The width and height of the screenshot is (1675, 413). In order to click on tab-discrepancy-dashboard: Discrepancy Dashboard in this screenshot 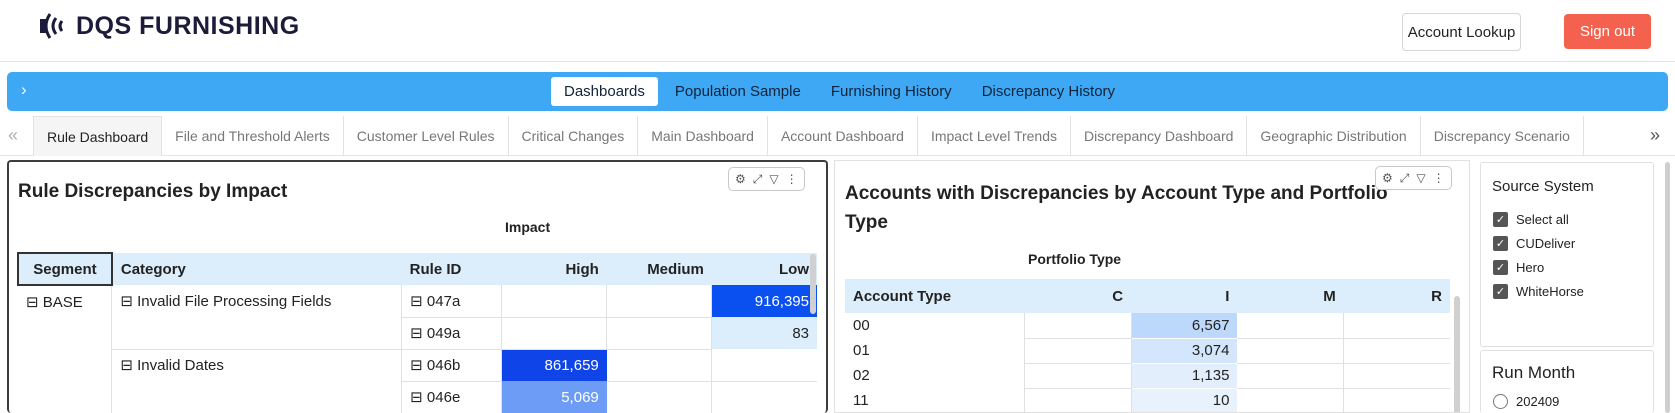, I will do `click(1159, 136)`.